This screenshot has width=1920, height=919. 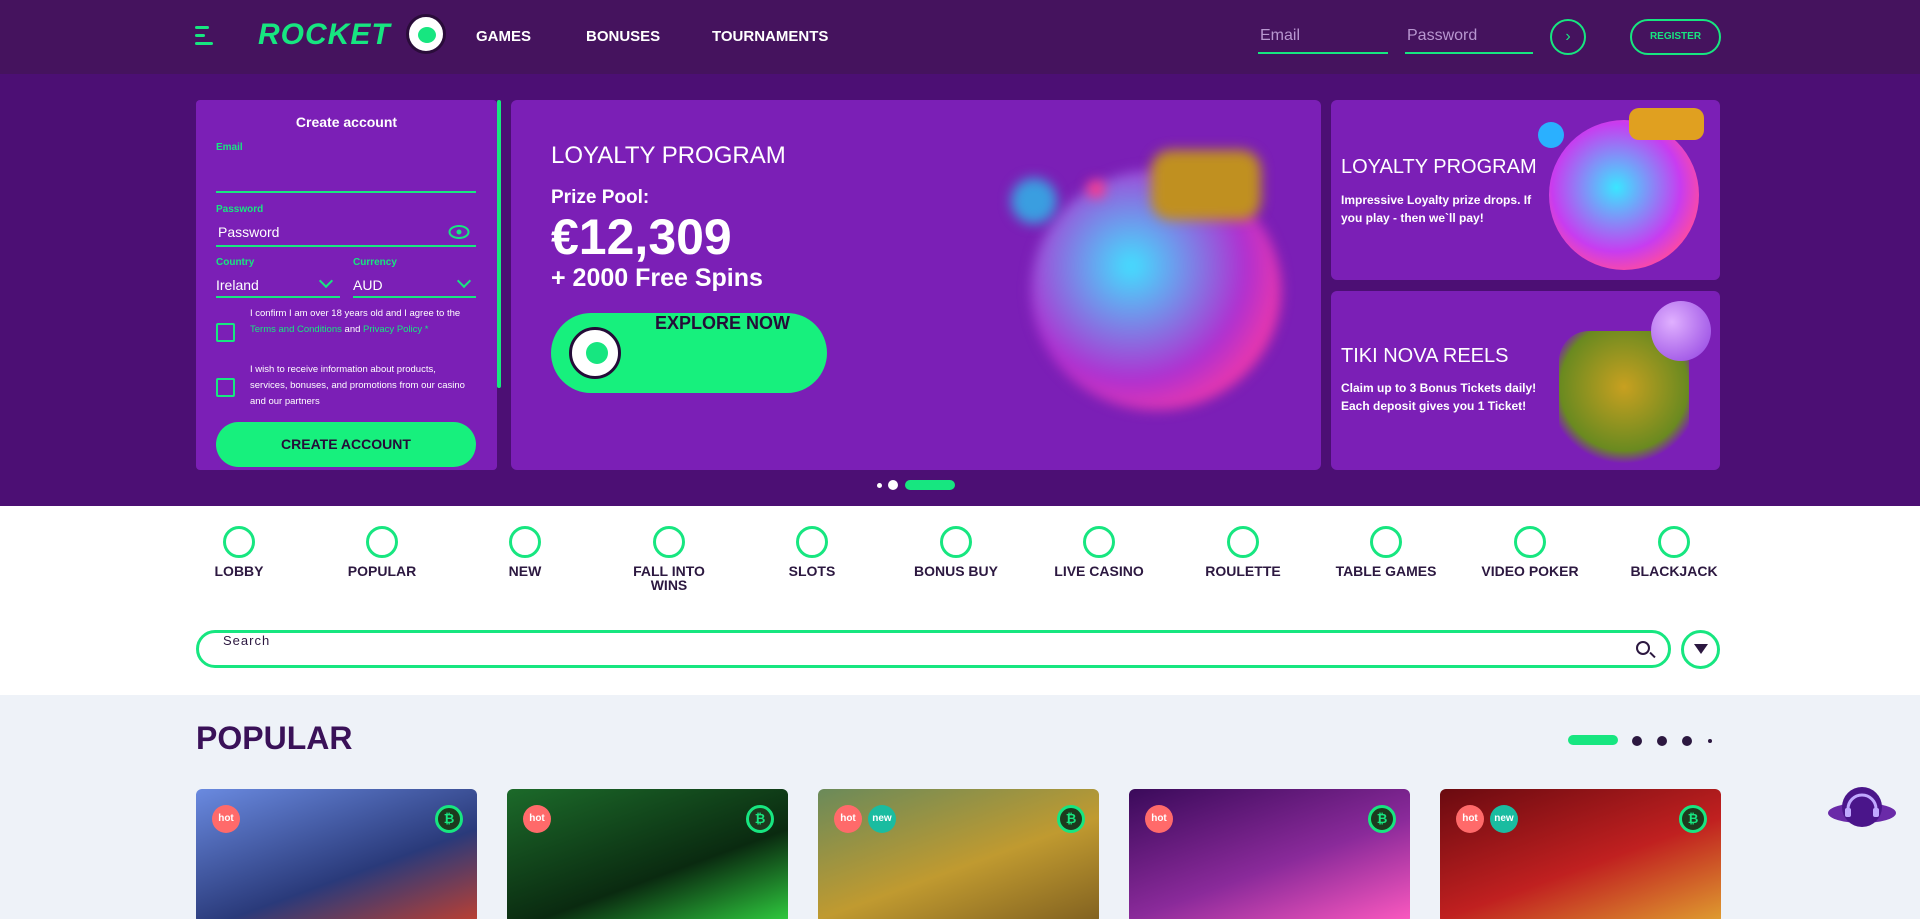 I want to click on seven-icon, so click(x=812, y=542).